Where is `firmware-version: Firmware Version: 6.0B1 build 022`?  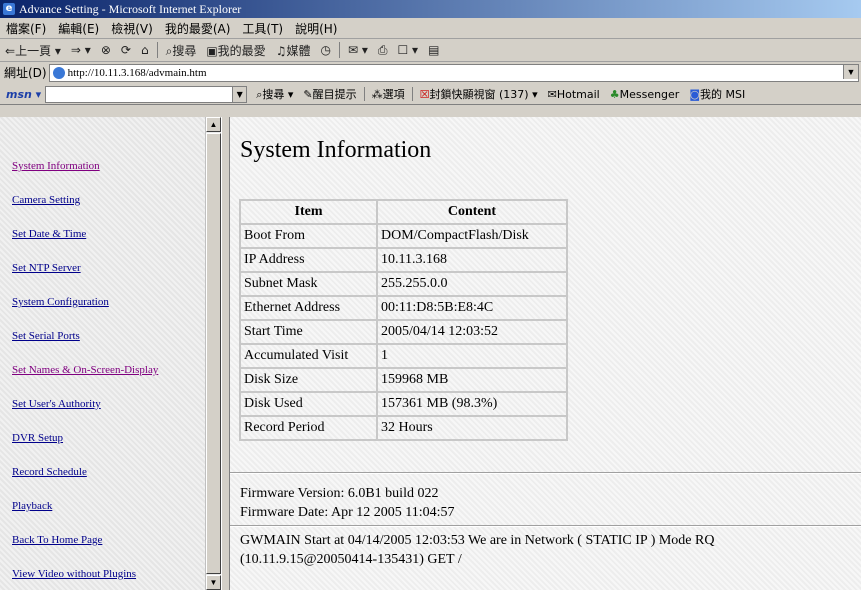 firmware-version: Firmware Version: 6.0B1 build 022 is located at coordinates (339, 493).